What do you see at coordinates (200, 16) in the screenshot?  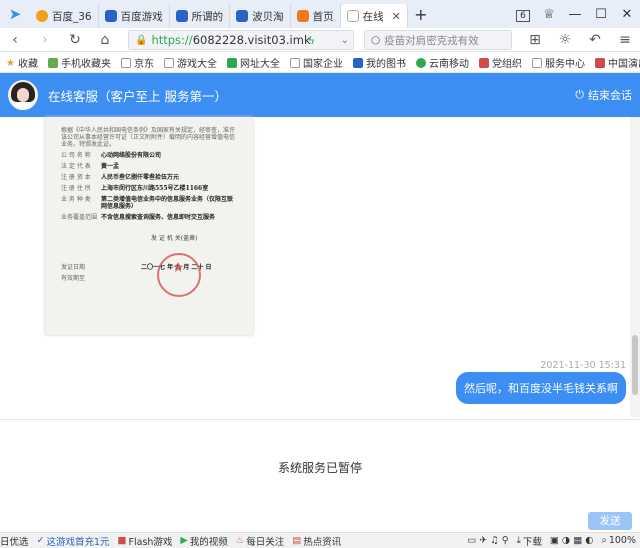 I see `tab-2: 所谓的` at bounding box center [200, 16].